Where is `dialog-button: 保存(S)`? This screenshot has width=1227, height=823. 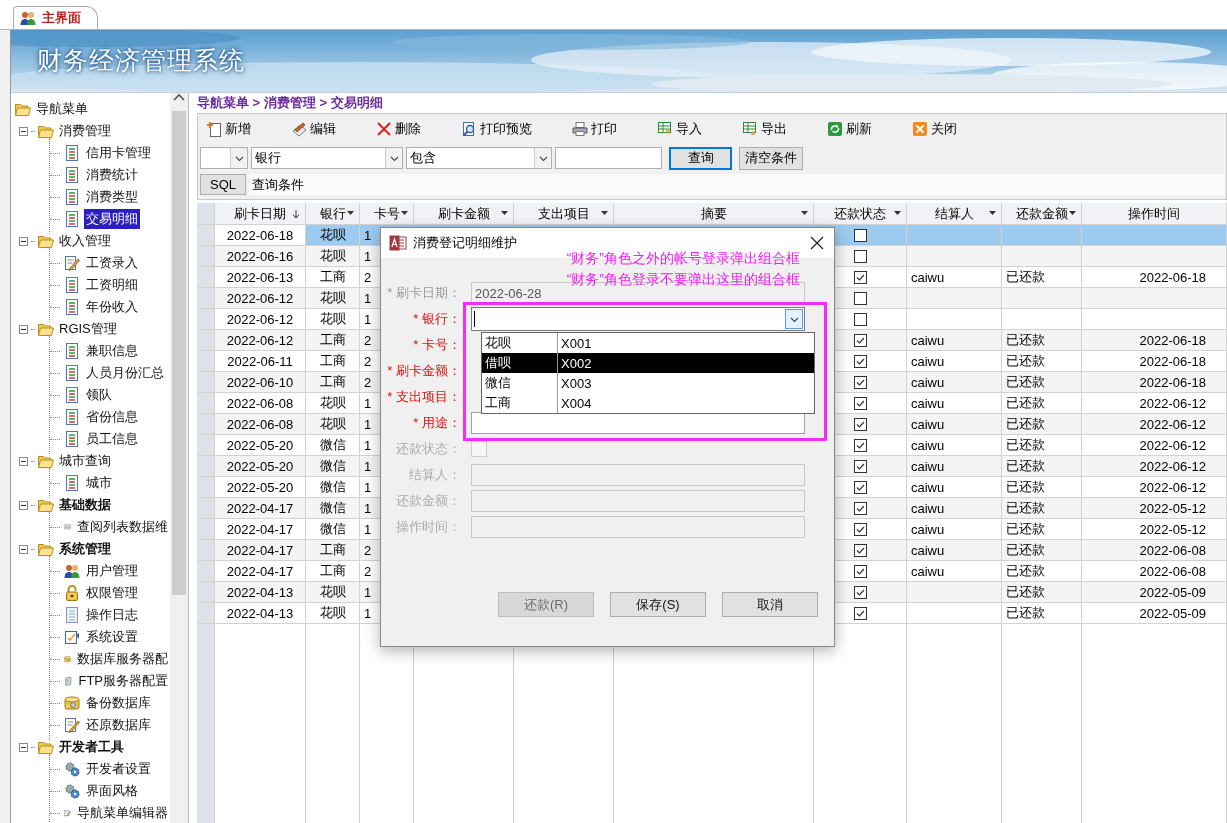
dialog-button: 保存(S) is located at coordinates (658, 604).